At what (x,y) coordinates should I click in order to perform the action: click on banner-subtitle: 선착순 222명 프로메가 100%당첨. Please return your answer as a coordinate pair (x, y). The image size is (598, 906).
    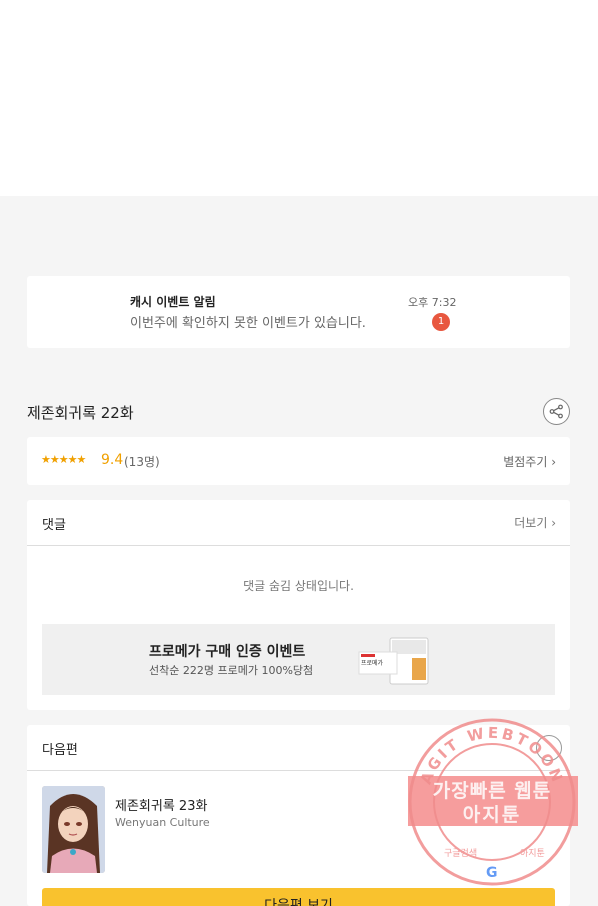
    Looking at the image, I should click on (231, 670).